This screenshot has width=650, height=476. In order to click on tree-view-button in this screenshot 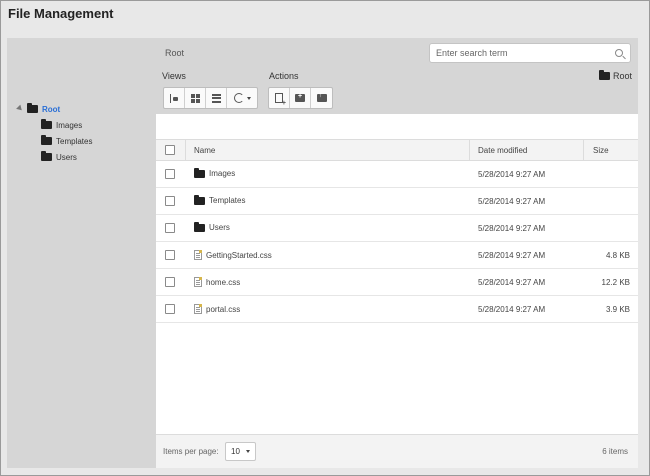, I will do `click(174, 98)`.